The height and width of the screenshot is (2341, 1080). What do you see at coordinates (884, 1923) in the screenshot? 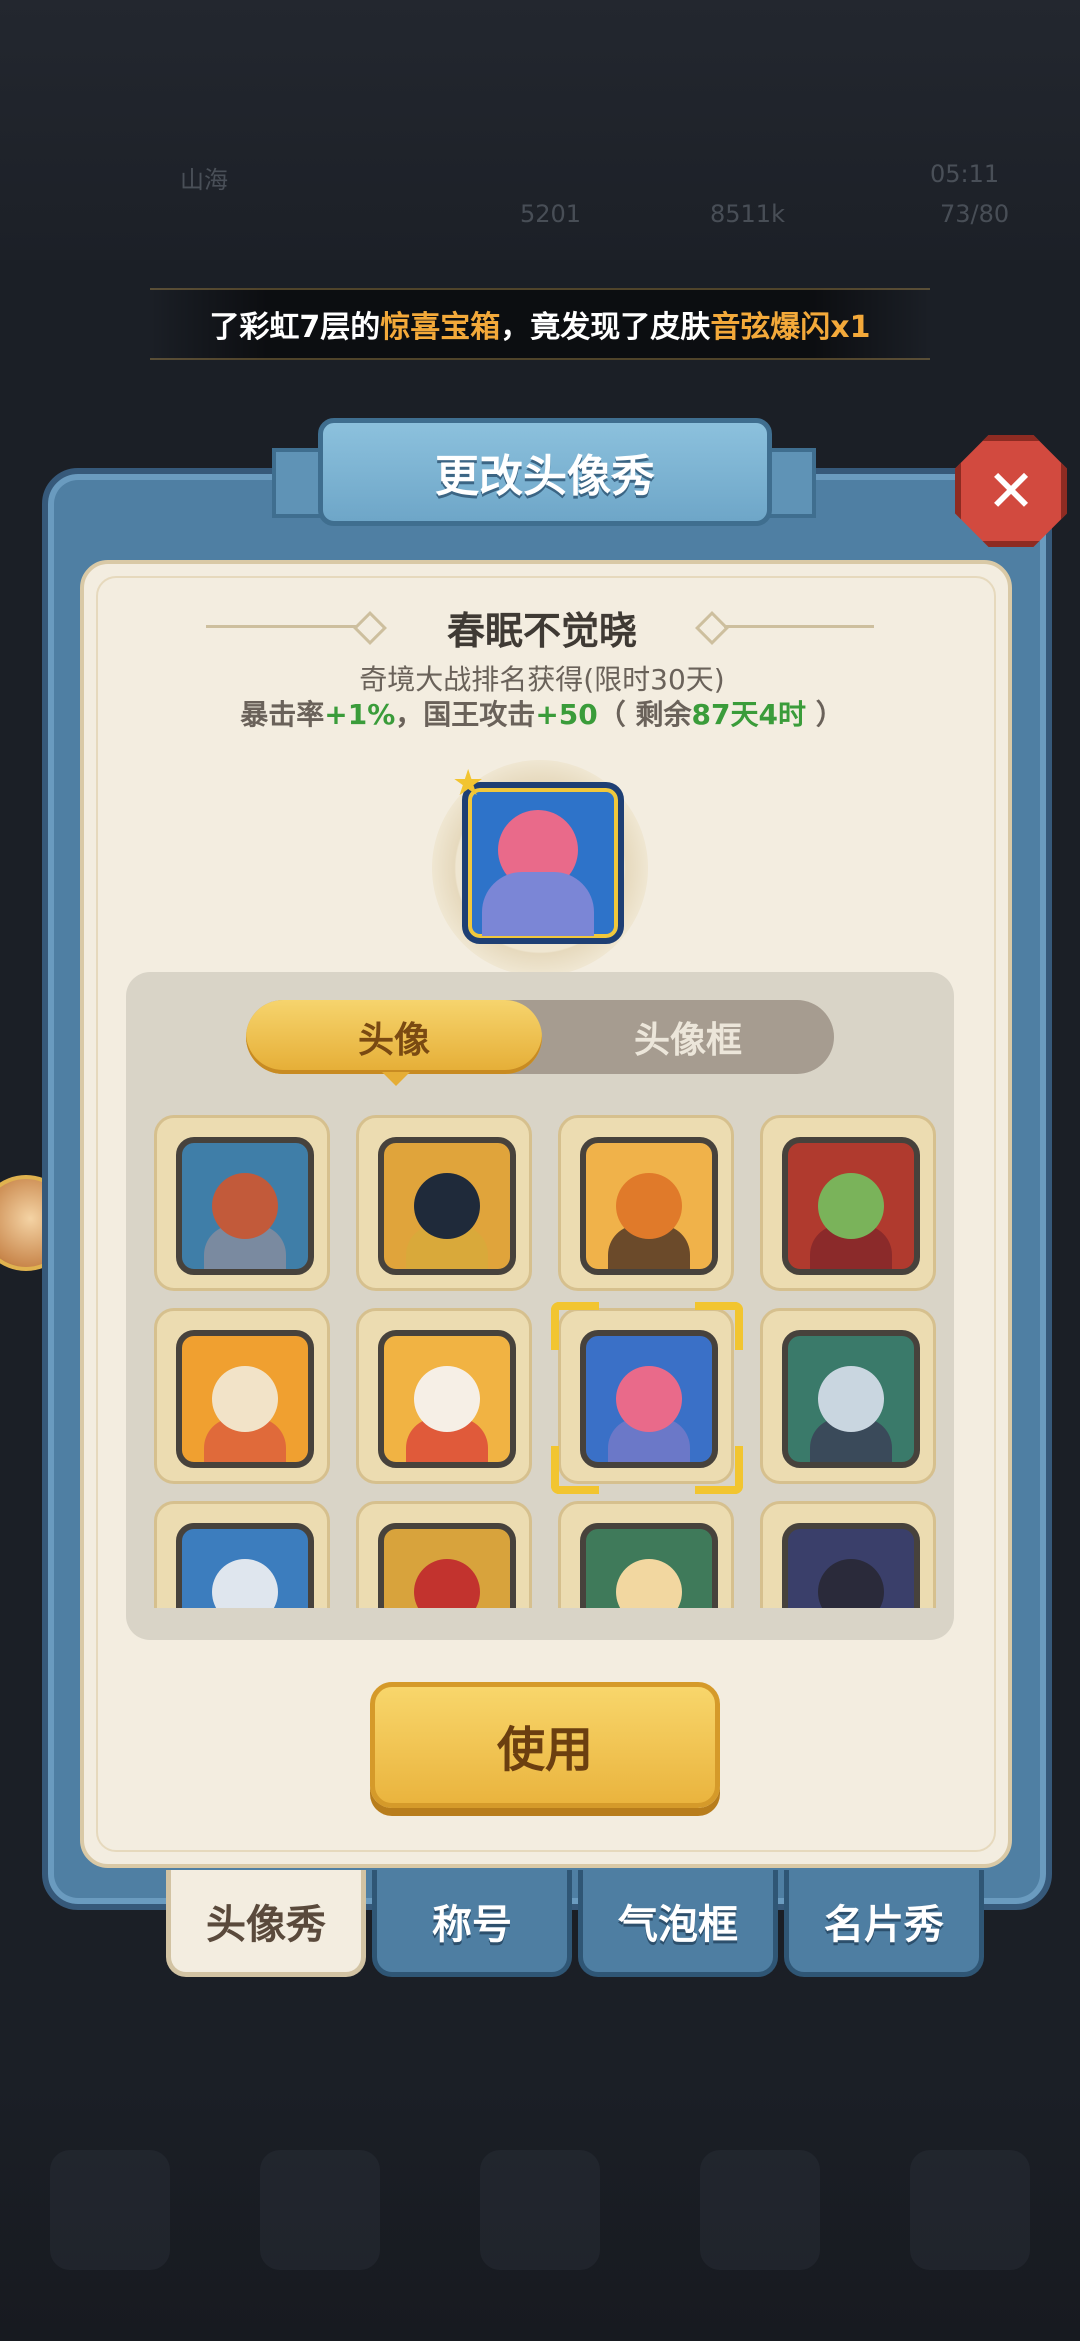
I see `bottom-tab-name-card: 名片秀` at bounding box center [884, 1923].